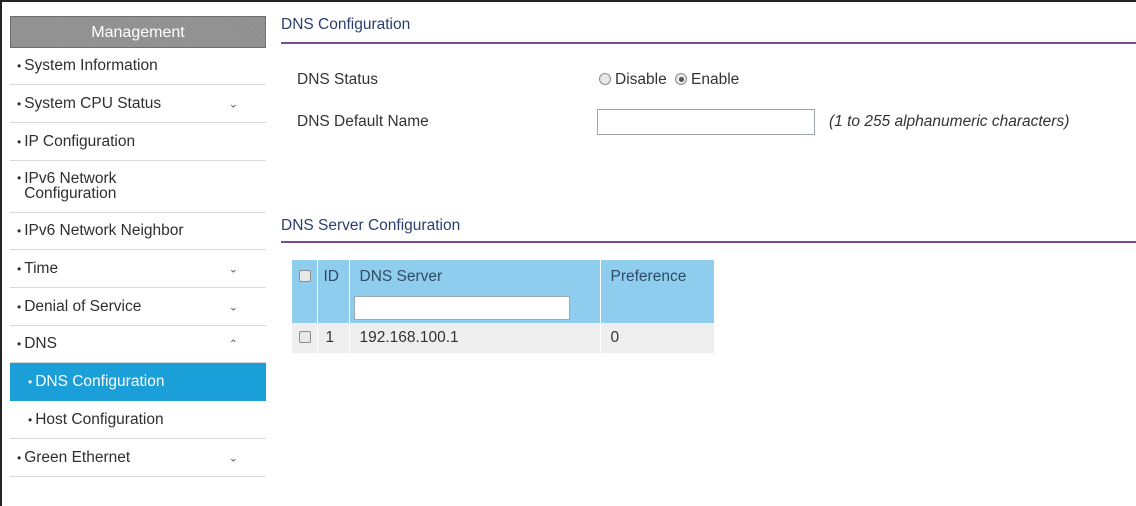  What do you see at coordinates (346, 24) in the screenshot?
I see `dns-configuration-title: DNS Configuration` at bounding box center [346, 24].